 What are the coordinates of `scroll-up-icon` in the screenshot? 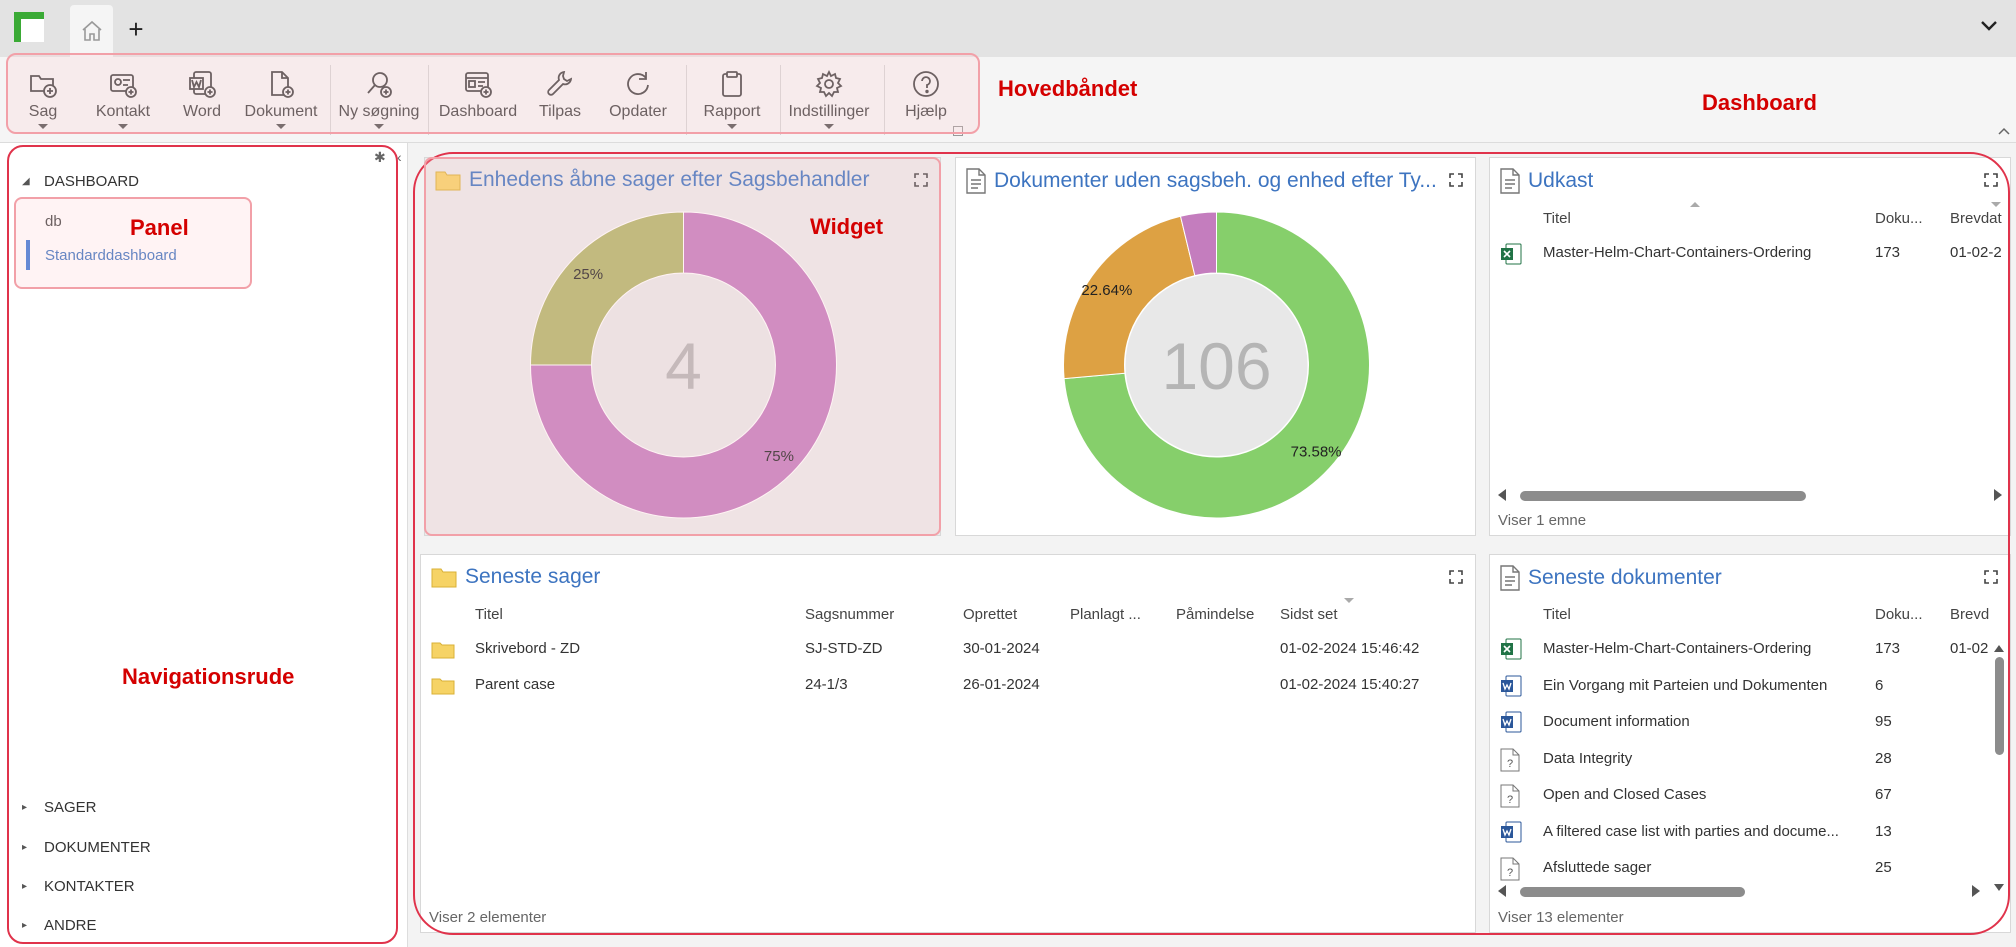 It's located at (1999, 648).